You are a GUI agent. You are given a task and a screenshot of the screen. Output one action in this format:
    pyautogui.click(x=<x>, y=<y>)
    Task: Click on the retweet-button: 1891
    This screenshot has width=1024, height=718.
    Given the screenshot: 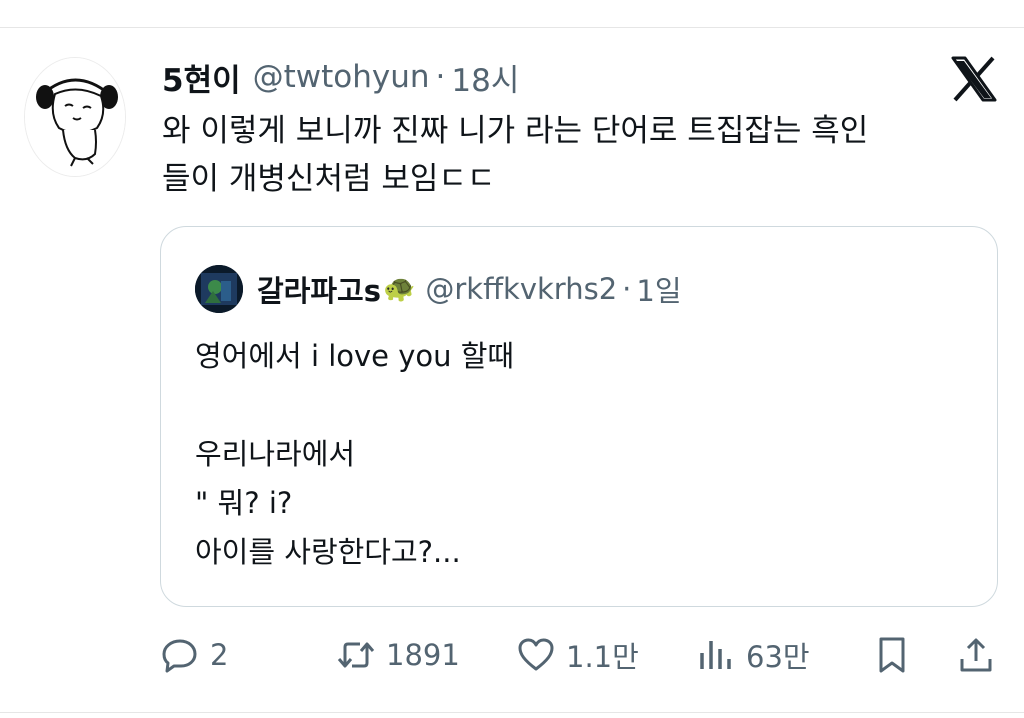 What is the action you would take?
    pyautogui.click(x=398, y=655)
    